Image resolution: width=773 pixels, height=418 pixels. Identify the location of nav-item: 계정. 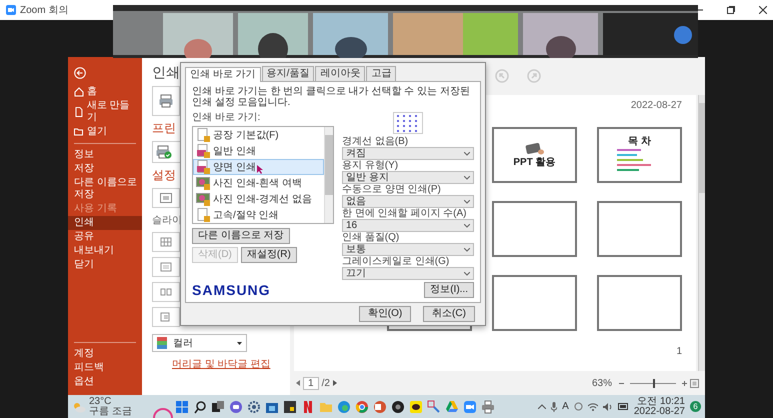
(105, 354).